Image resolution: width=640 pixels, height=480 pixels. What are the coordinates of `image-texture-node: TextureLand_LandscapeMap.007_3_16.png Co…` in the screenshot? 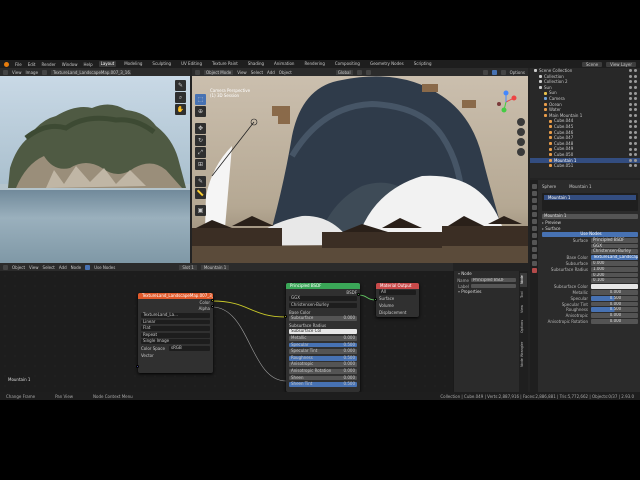 It's located at (175, 333).